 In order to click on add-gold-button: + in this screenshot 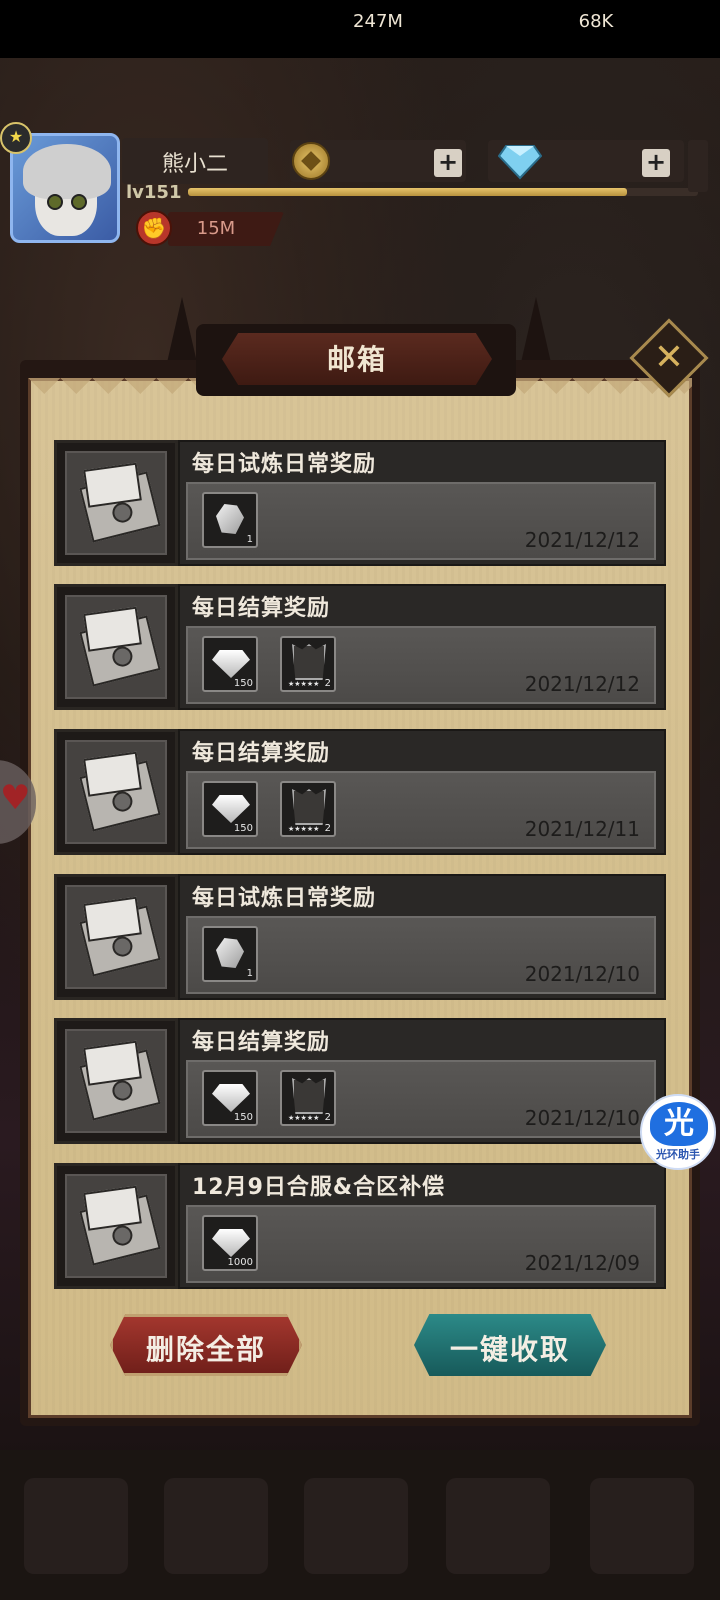, I will do `click(448, 163)`.